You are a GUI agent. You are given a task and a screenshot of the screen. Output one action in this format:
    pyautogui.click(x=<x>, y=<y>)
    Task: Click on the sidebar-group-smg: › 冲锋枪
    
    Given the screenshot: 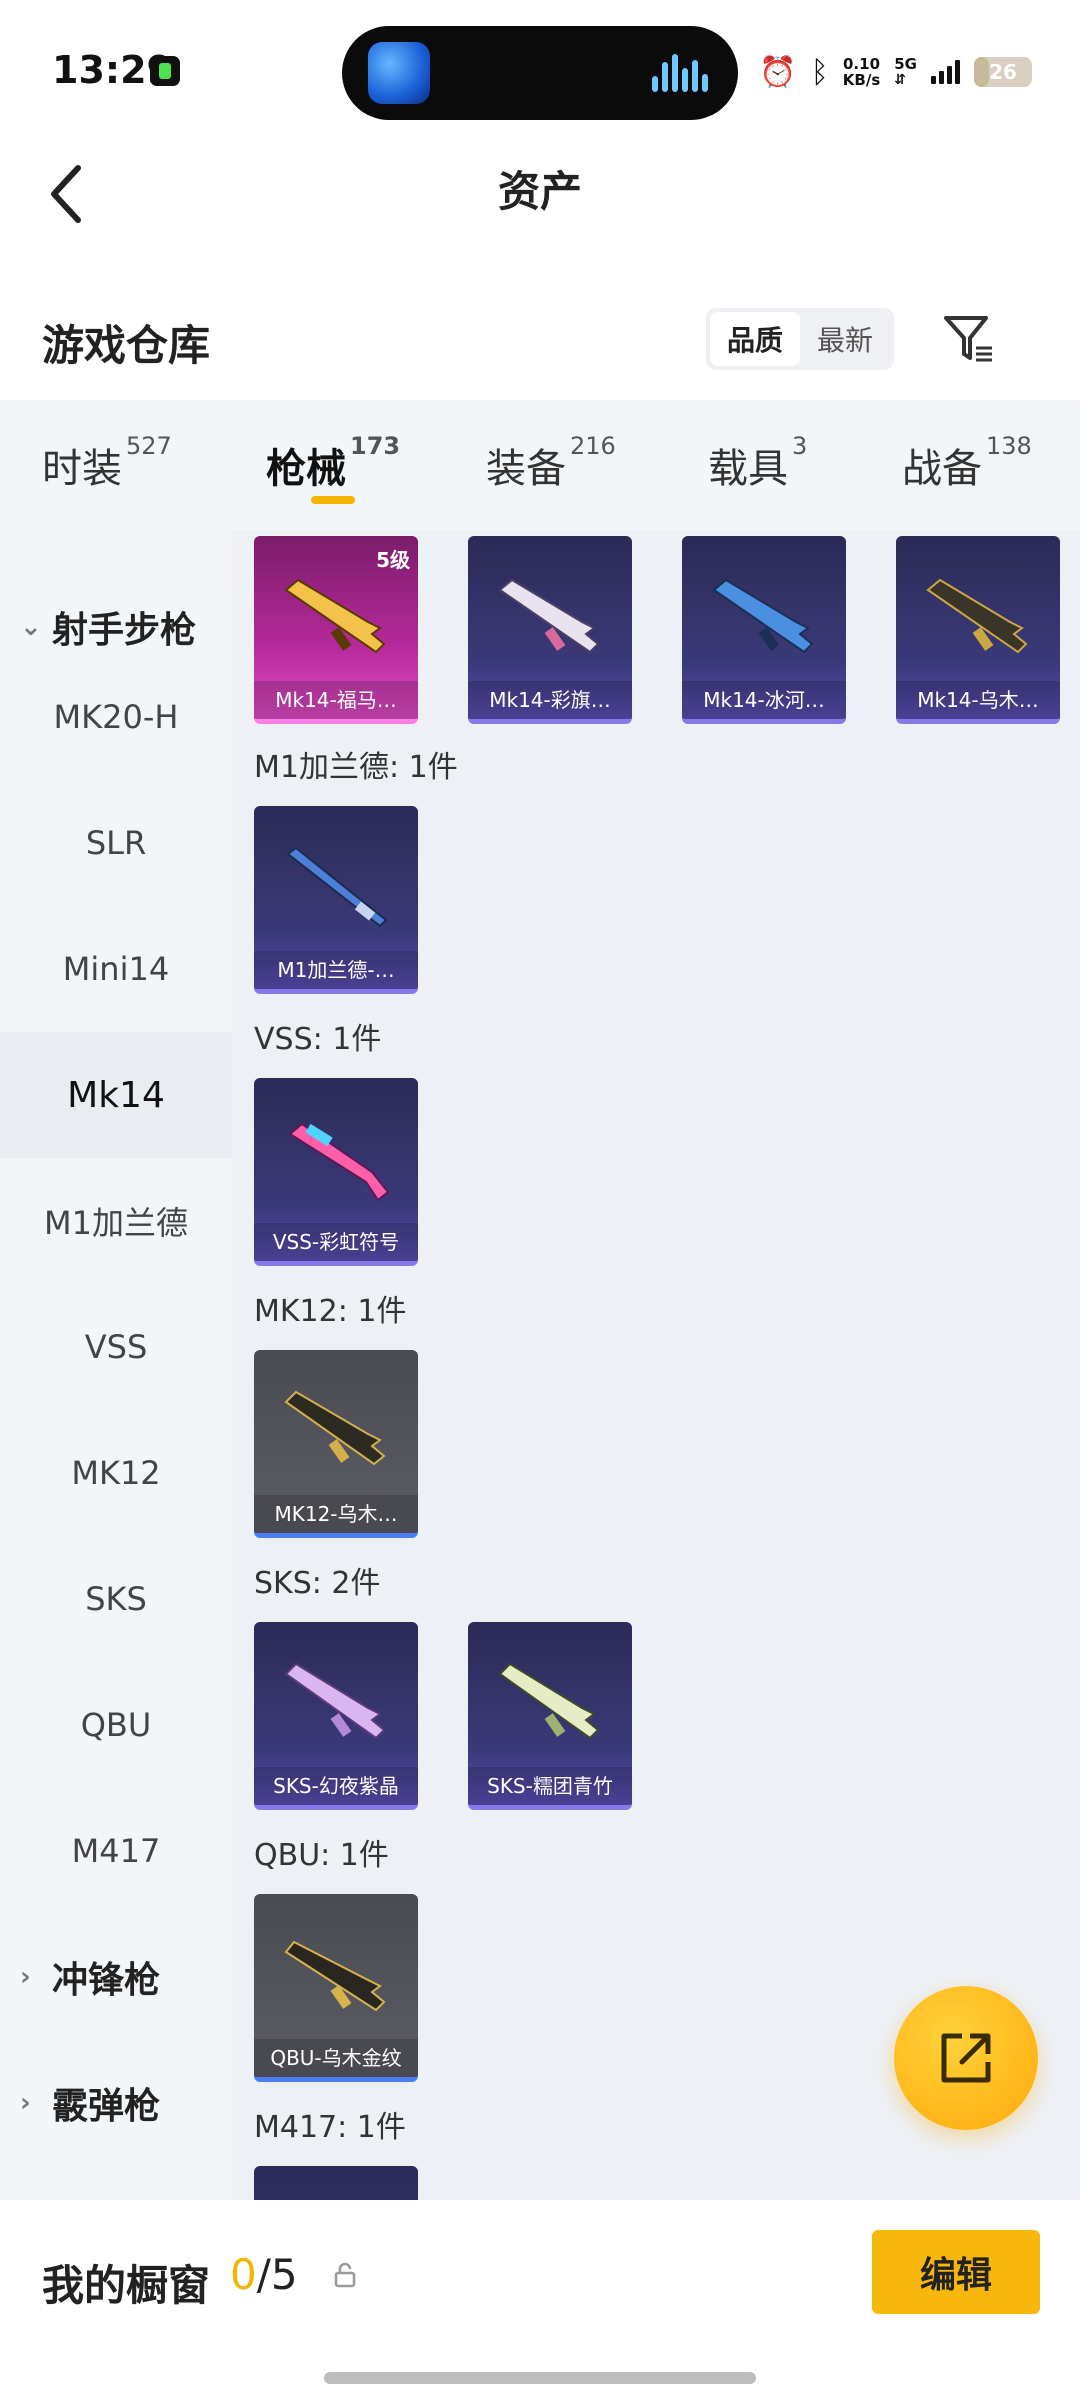 What is the action you would take?
    pyautogui.click(x=116, y=1977)
    